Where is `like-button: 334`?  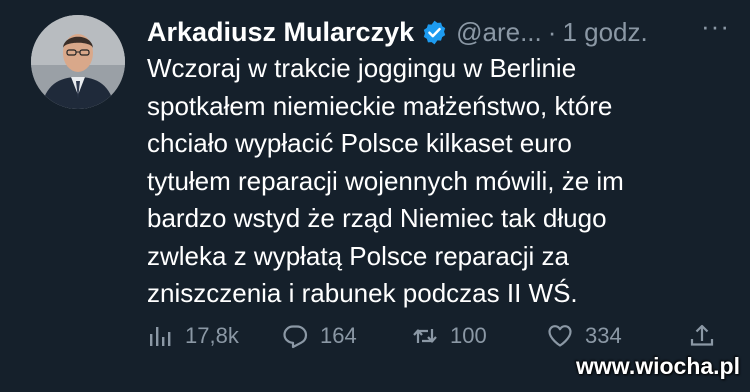
like-button: 334 is located at coordinates (584, 336).